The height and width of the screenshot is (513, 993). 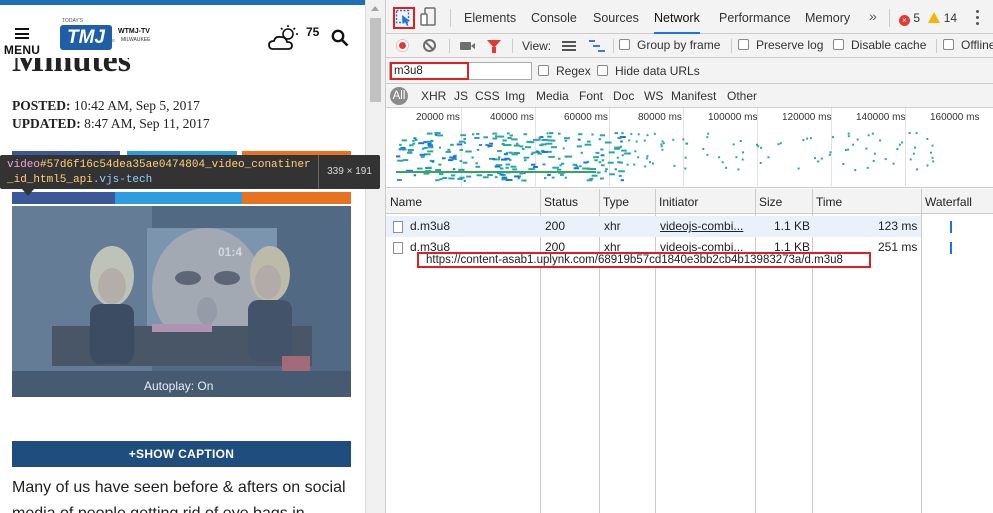 I want to click on type-filter-other: Other, so click(x=742, y=96).